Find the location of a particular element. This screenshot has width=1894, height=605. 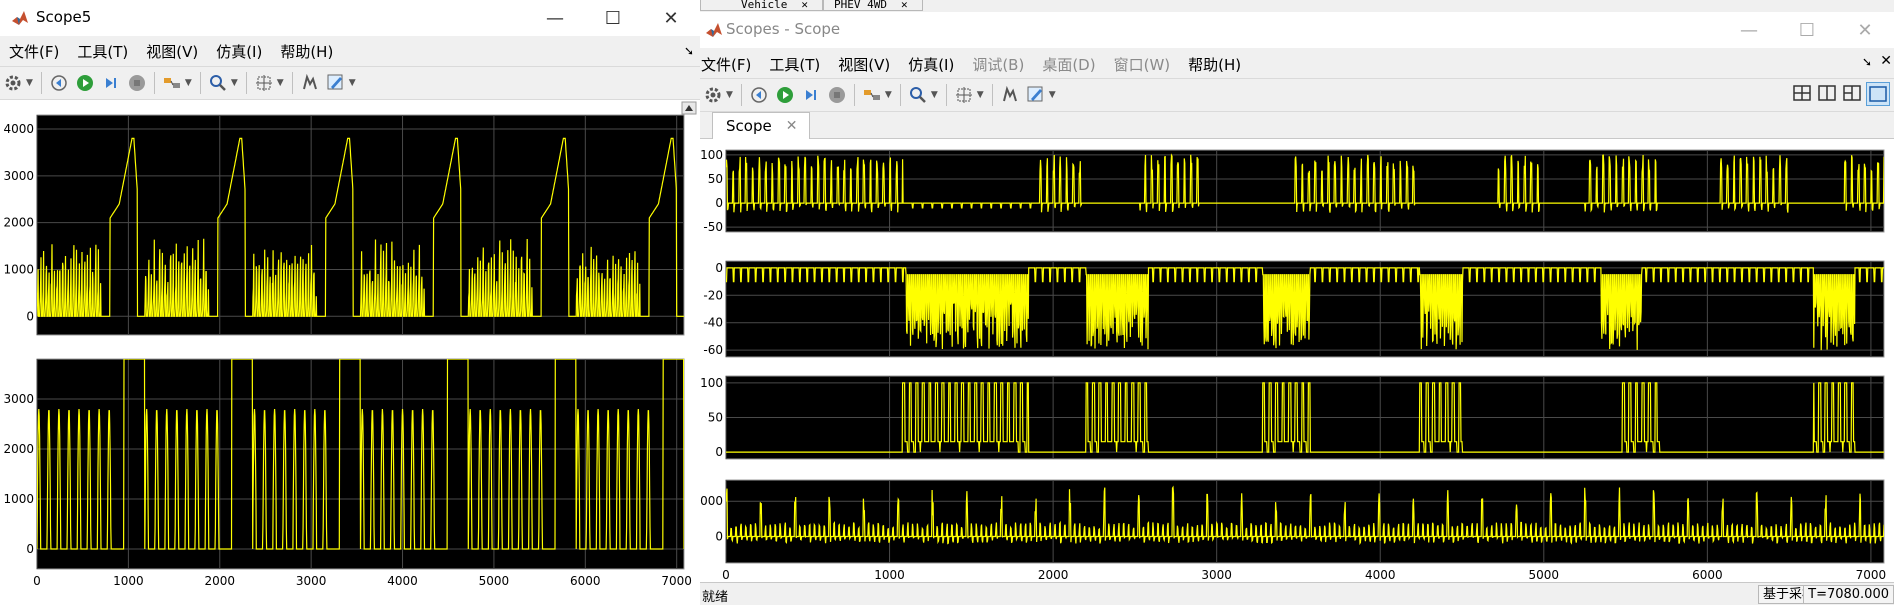

y-tick-label: 100 is located at coordinates (711, 383).